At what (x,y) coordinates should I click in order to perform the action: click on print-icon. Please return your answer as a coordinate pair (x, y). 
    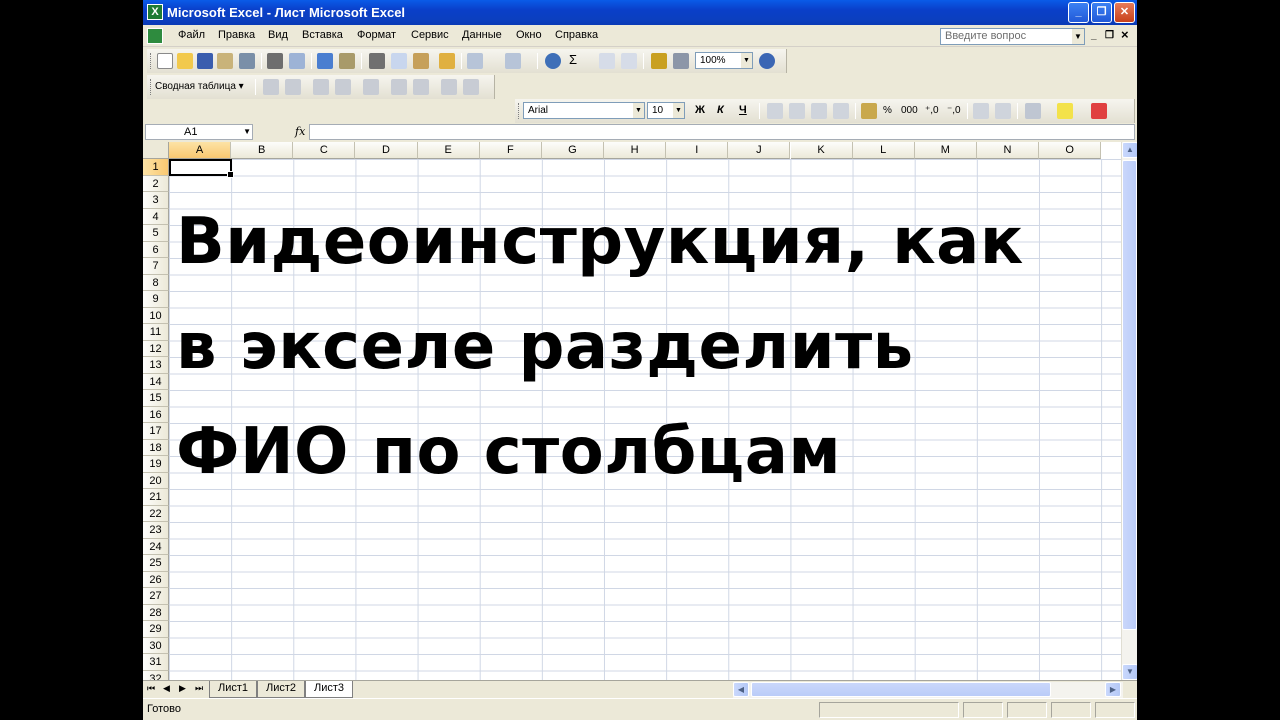
    Looking at the image, I should click on (275, 61).